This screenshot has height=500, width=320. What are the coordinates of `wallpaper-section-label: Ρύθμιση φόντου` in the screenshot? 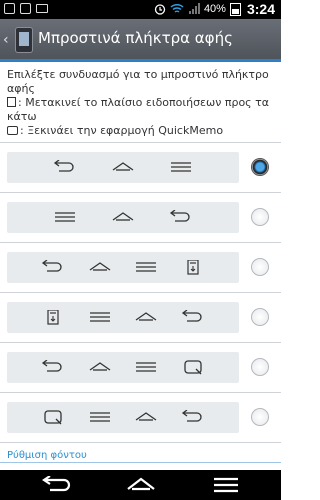 It's located at (47, 455).